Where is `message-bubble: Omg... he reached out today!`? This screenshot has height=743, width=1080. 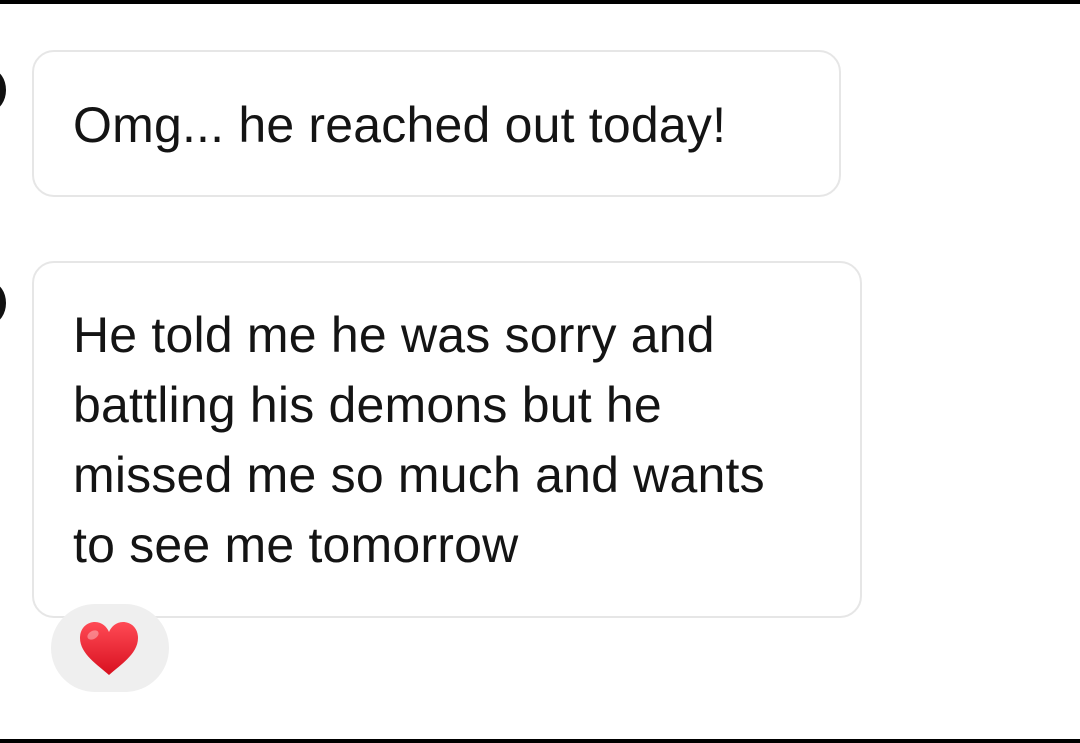 message-bubble: Omg... he reached out today! is located at coordinates (436, 123).